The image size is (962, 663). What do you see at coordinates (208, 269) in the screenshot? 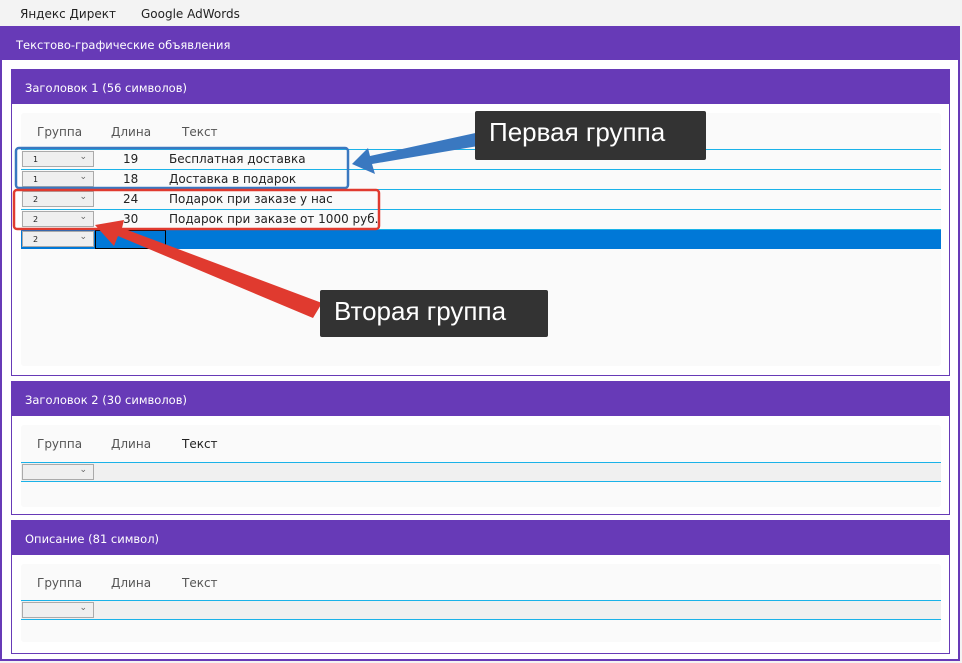
I see `red-arrow` at bounding box center [208, 269].